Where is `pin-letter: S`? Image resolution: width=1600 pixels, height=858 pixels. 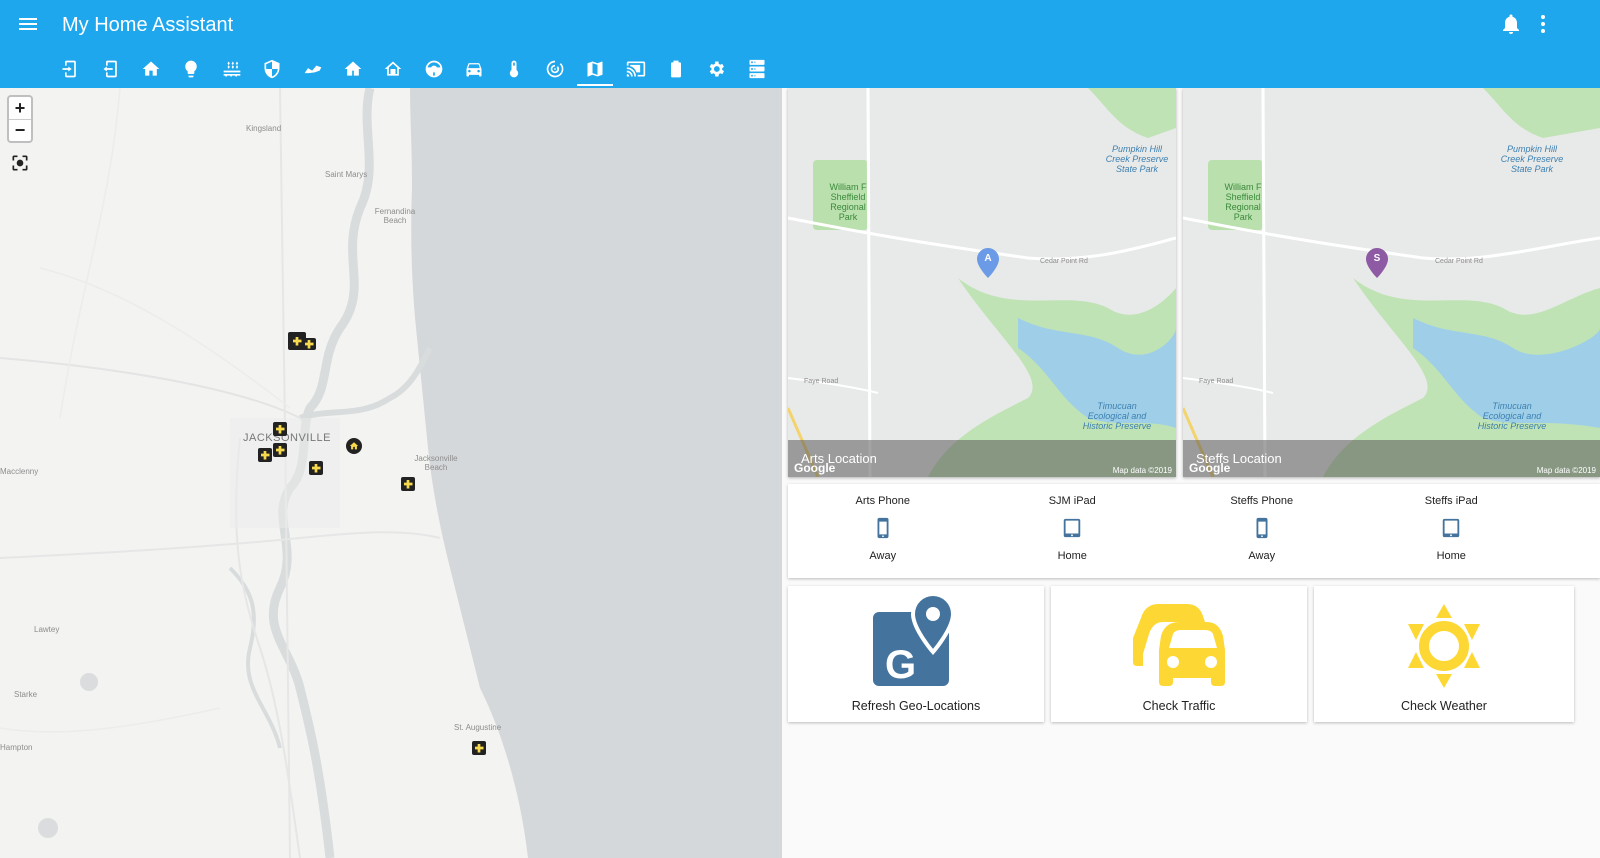 pin-letter: S is located at coordinates (1377, 258).